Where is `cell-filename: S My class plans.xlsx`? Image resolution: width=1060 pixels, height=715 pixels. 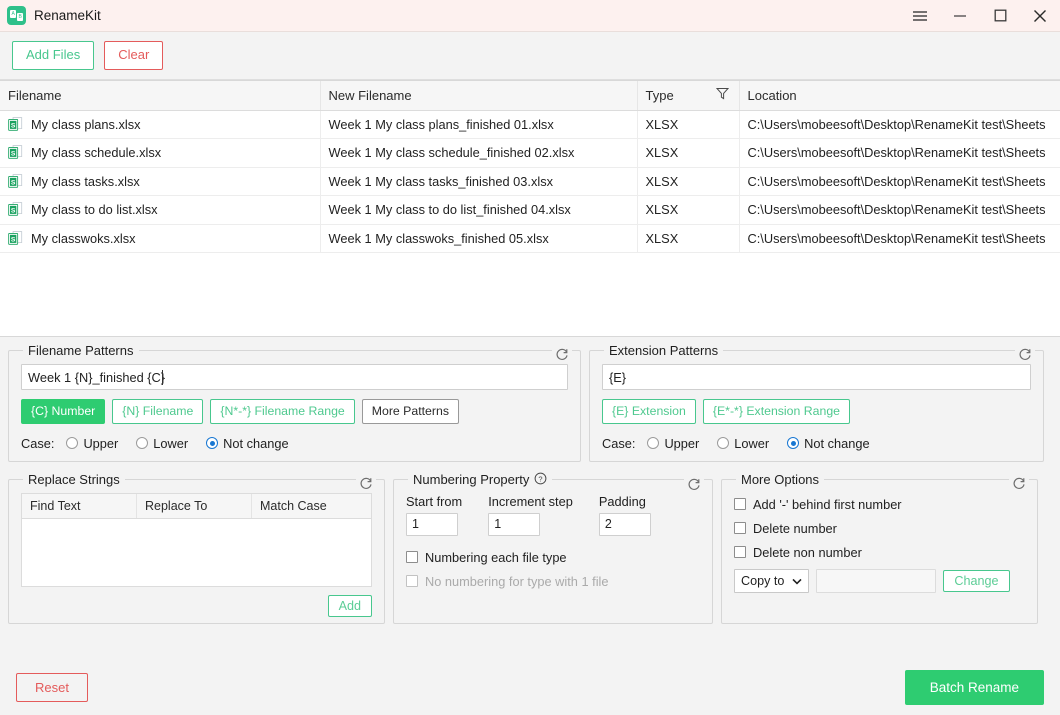 cell-filename: S My class plans.xlsx is located at coordinates (160, 124).